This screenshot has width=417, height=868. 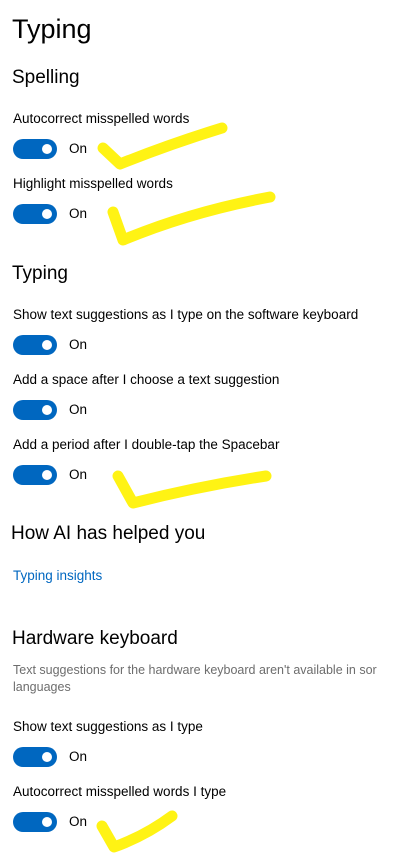 What do you see at coordinates (108, 533) in the screenshot?
I see `section-header-ai: How AI has helped you` at bounding box center [108, 533].